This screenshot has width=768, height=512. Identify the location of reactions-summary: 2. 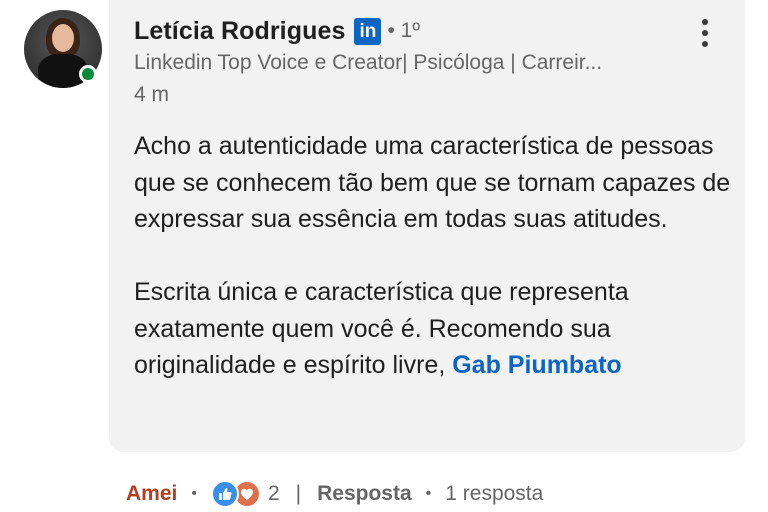
(245, 494).